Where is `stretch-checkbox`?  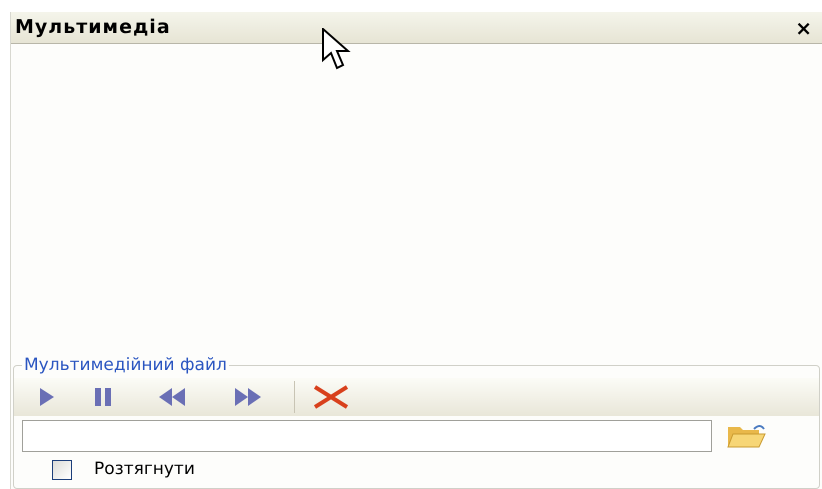
stretch-checkbox is located at coordinates (62, 470).